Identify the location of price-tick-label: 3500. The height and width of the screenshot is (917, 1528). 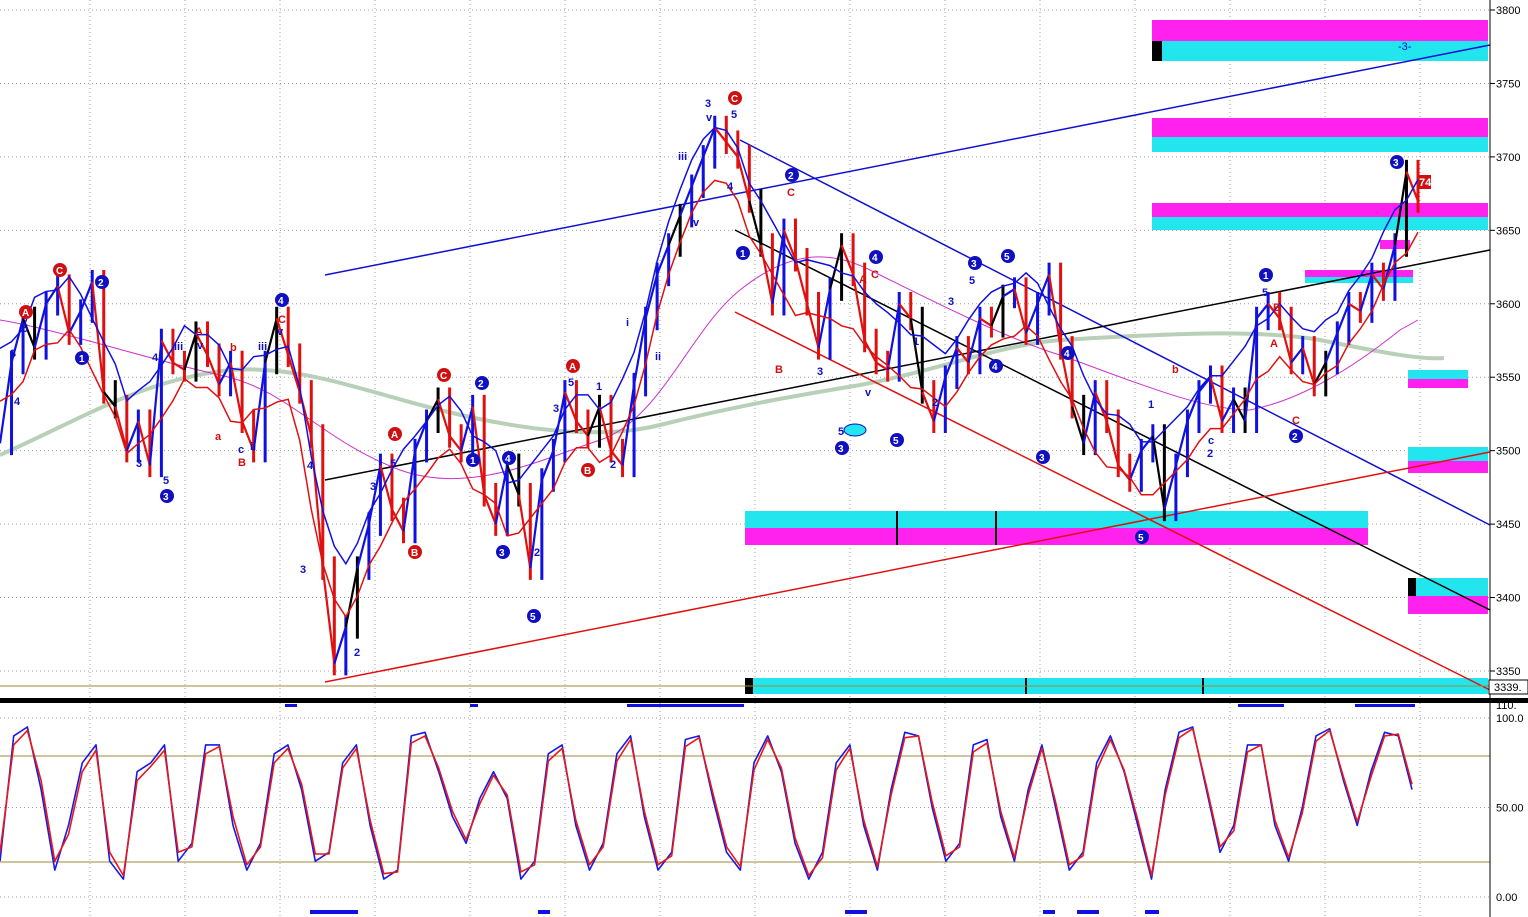
(1508, 452).